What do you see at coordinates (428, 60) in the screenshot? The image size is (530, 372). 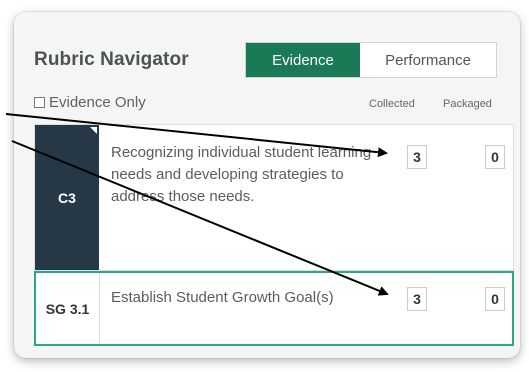 I see `tab-performance: Performance` at bounding box center [428, 60].